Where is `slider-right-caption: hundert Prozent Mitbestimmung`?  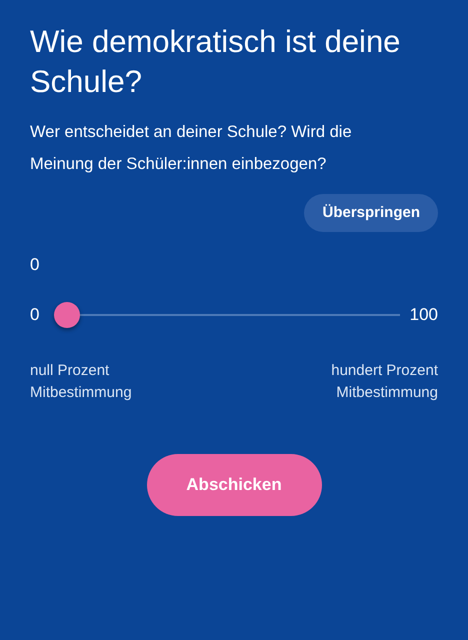 slider-right-caption: hundert Prozent Mitbestimmung is located at coordinates (384, 381).